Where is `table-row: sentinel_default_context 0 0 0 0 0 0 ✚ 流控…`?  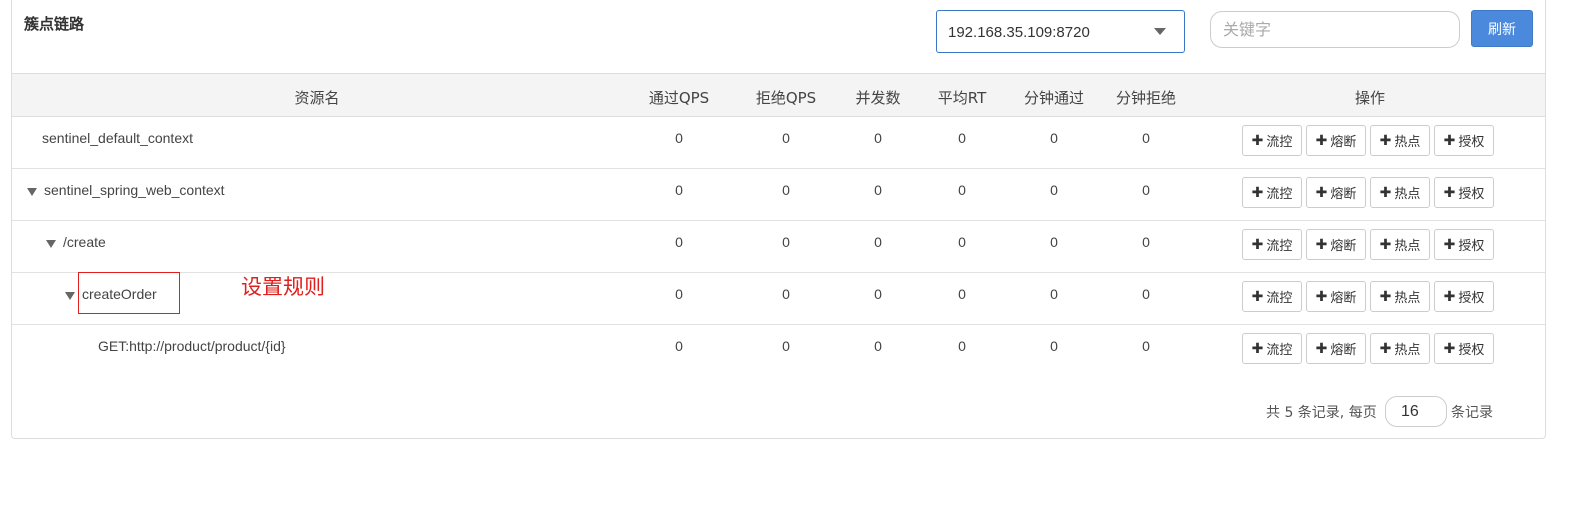
table-row: sentinel_default_context 0 0 0 0 0 0 ✚ 流控… is located at coordinates (778, 143).